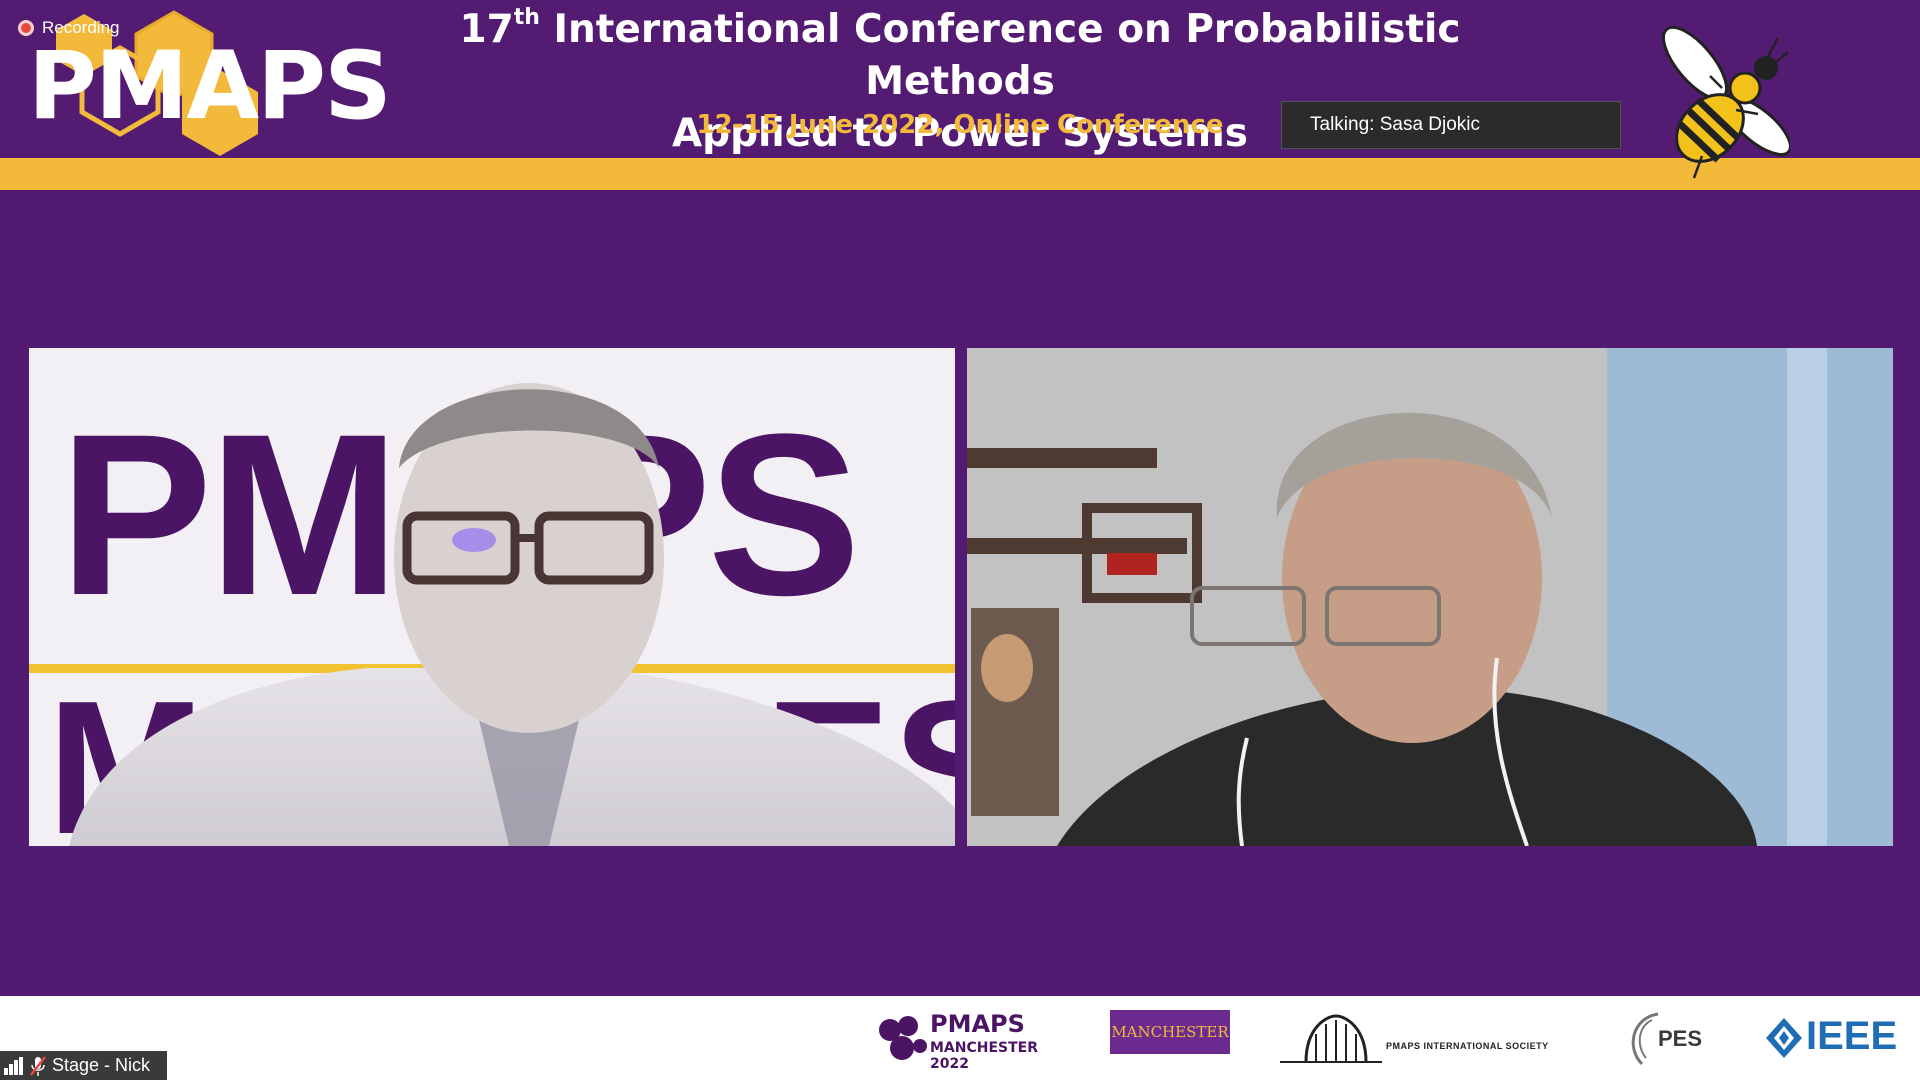  Describe the element at coordinates (38, 1065) in the screenshot. I see `microphone-muted-icon` at that location.